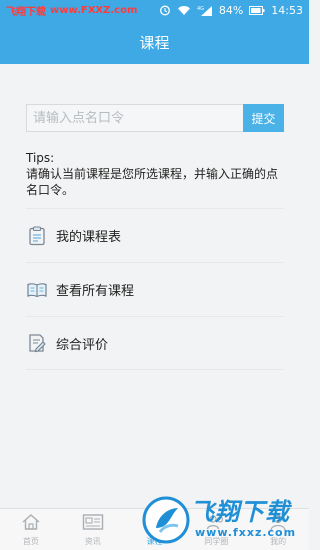  Describe the element at coordinates (95, 291) in the screenshot. I see `menu-item-label: 查看所有课程` at that location.